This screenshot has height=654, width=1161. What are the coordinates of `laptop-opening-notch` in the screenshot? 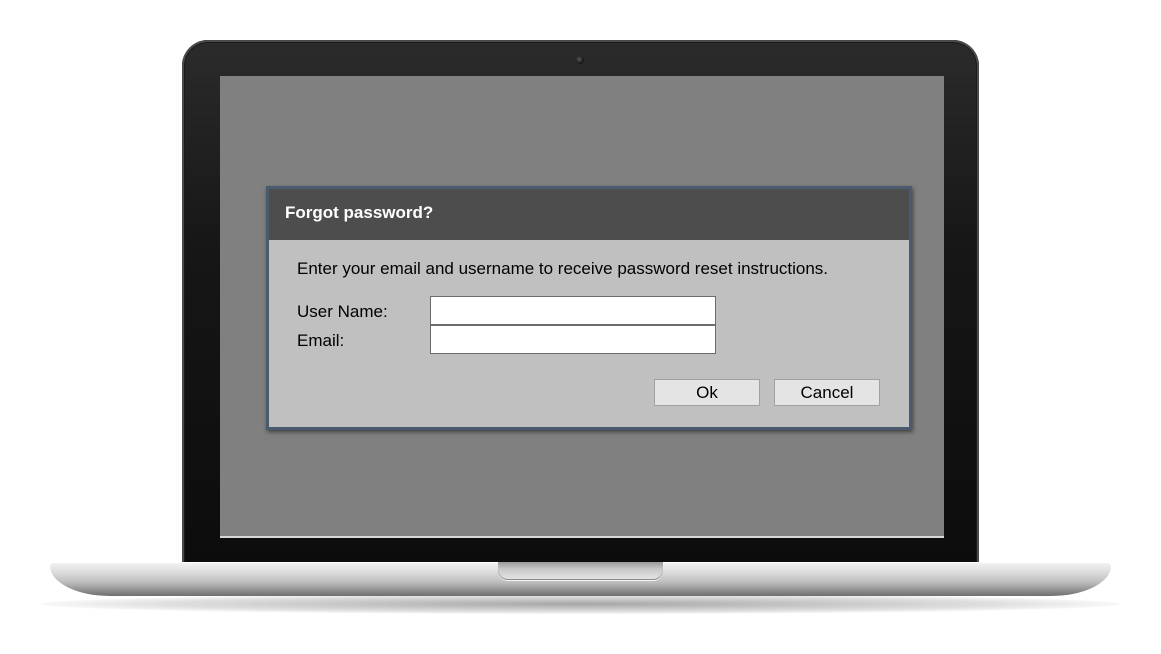 It's located at (580, 571).